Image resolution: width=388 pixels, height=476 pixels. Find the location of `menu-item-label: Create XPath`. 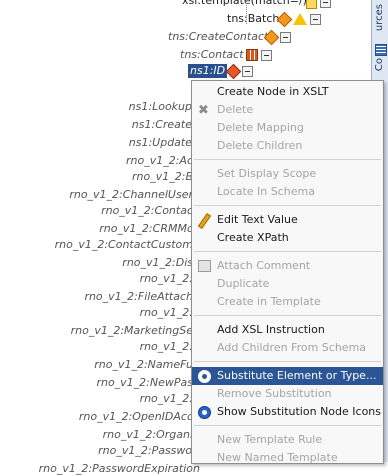

menu-item-label: Create XPath is located at coordinates (253, 237).